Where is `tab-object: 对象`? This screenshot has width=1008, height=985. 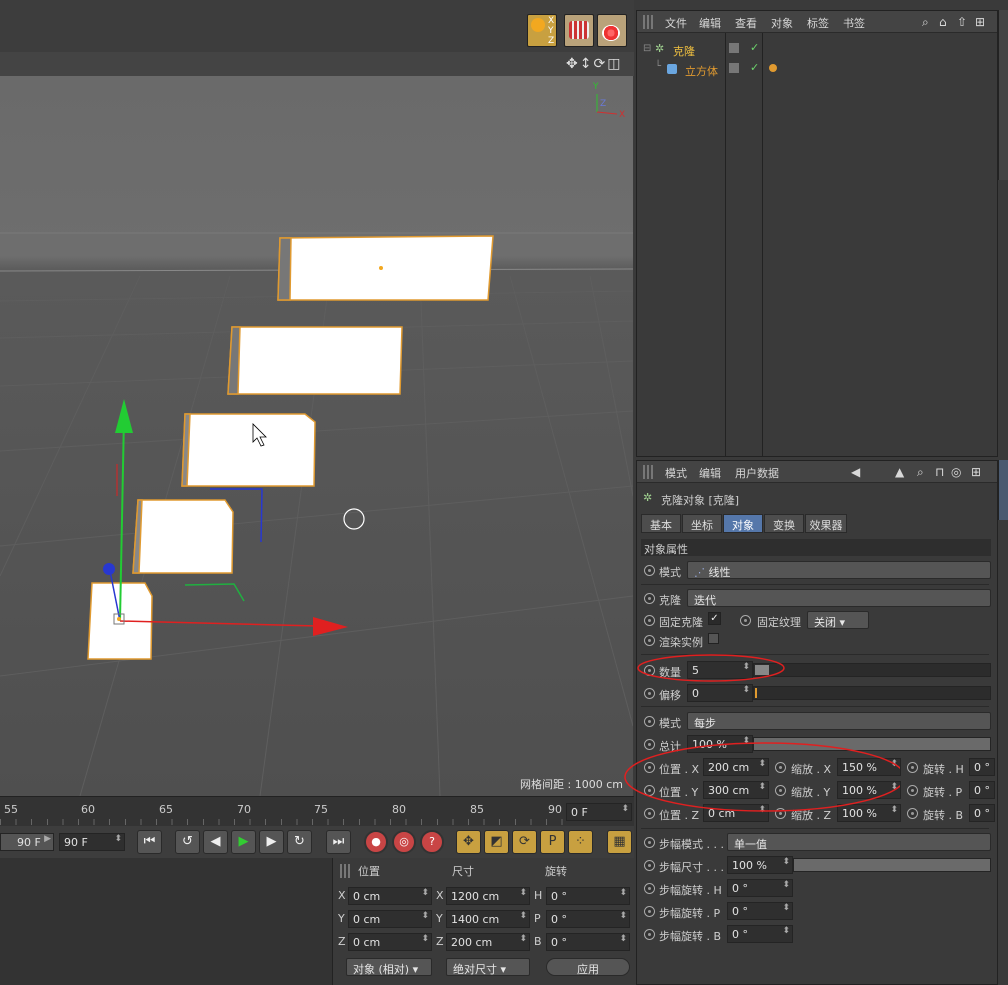
tab-object: 对象 is located at coordinates (743, 523).